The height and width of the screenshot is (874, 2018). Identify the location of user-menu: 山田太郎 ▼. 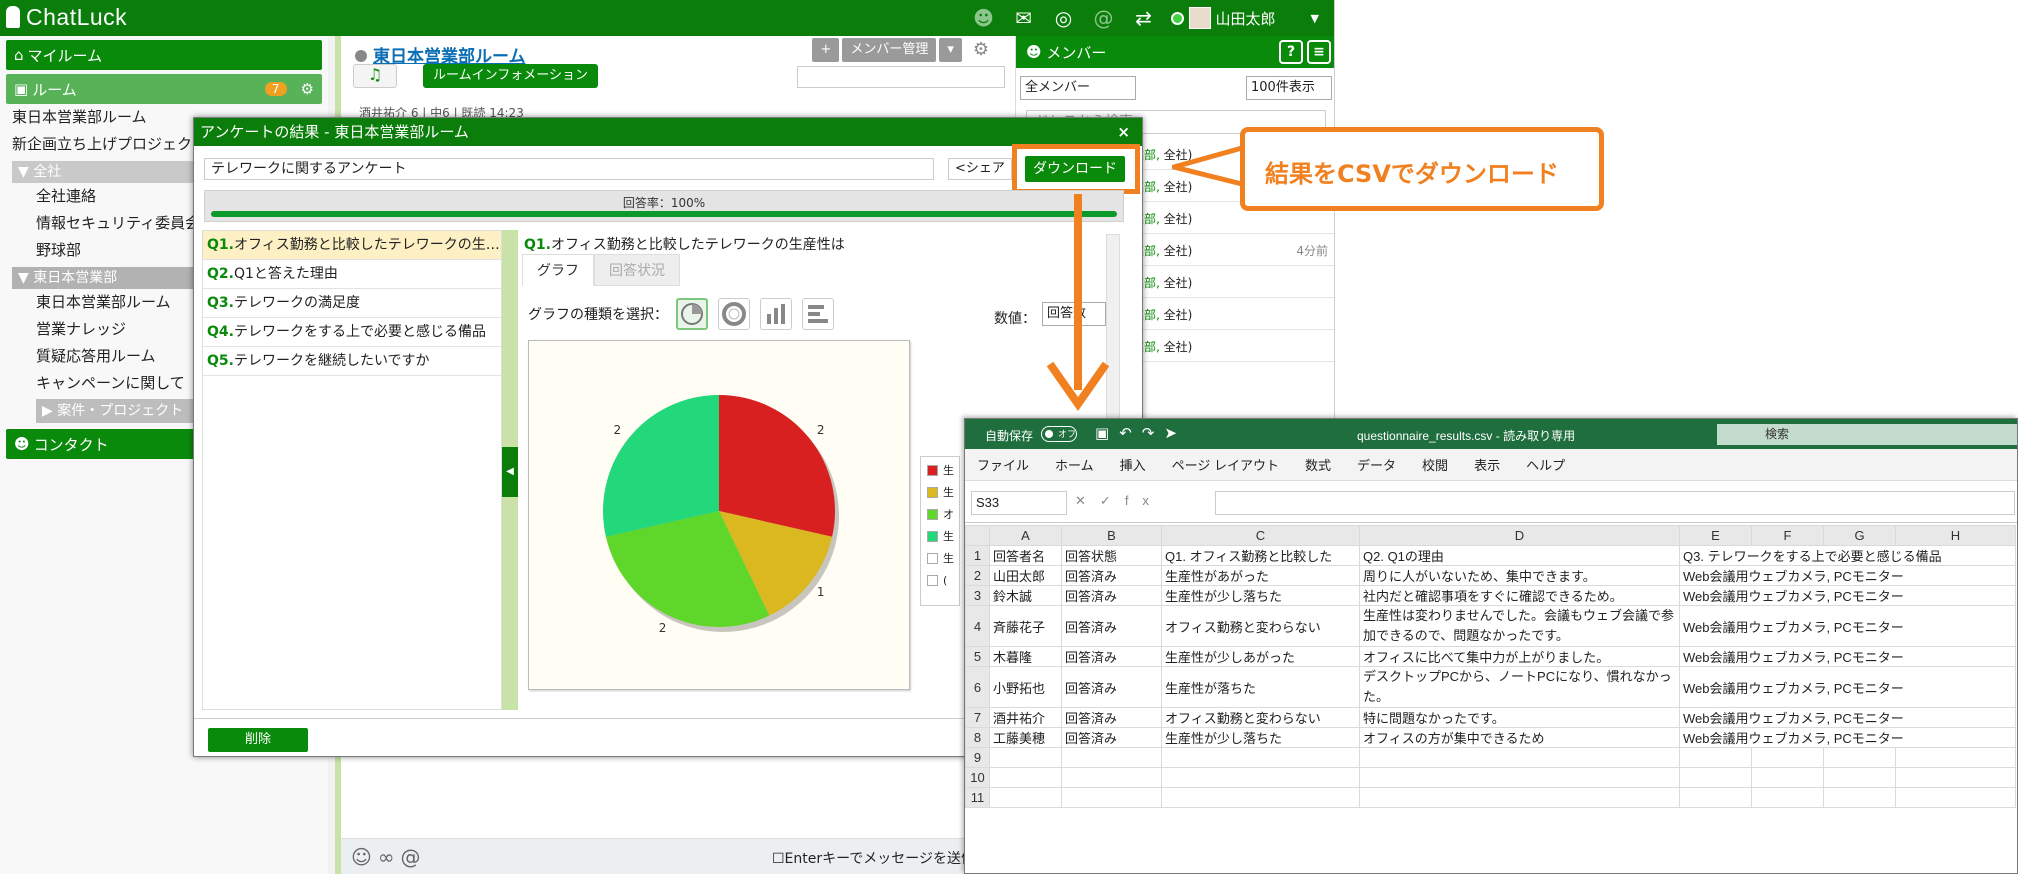
(1244, 18).